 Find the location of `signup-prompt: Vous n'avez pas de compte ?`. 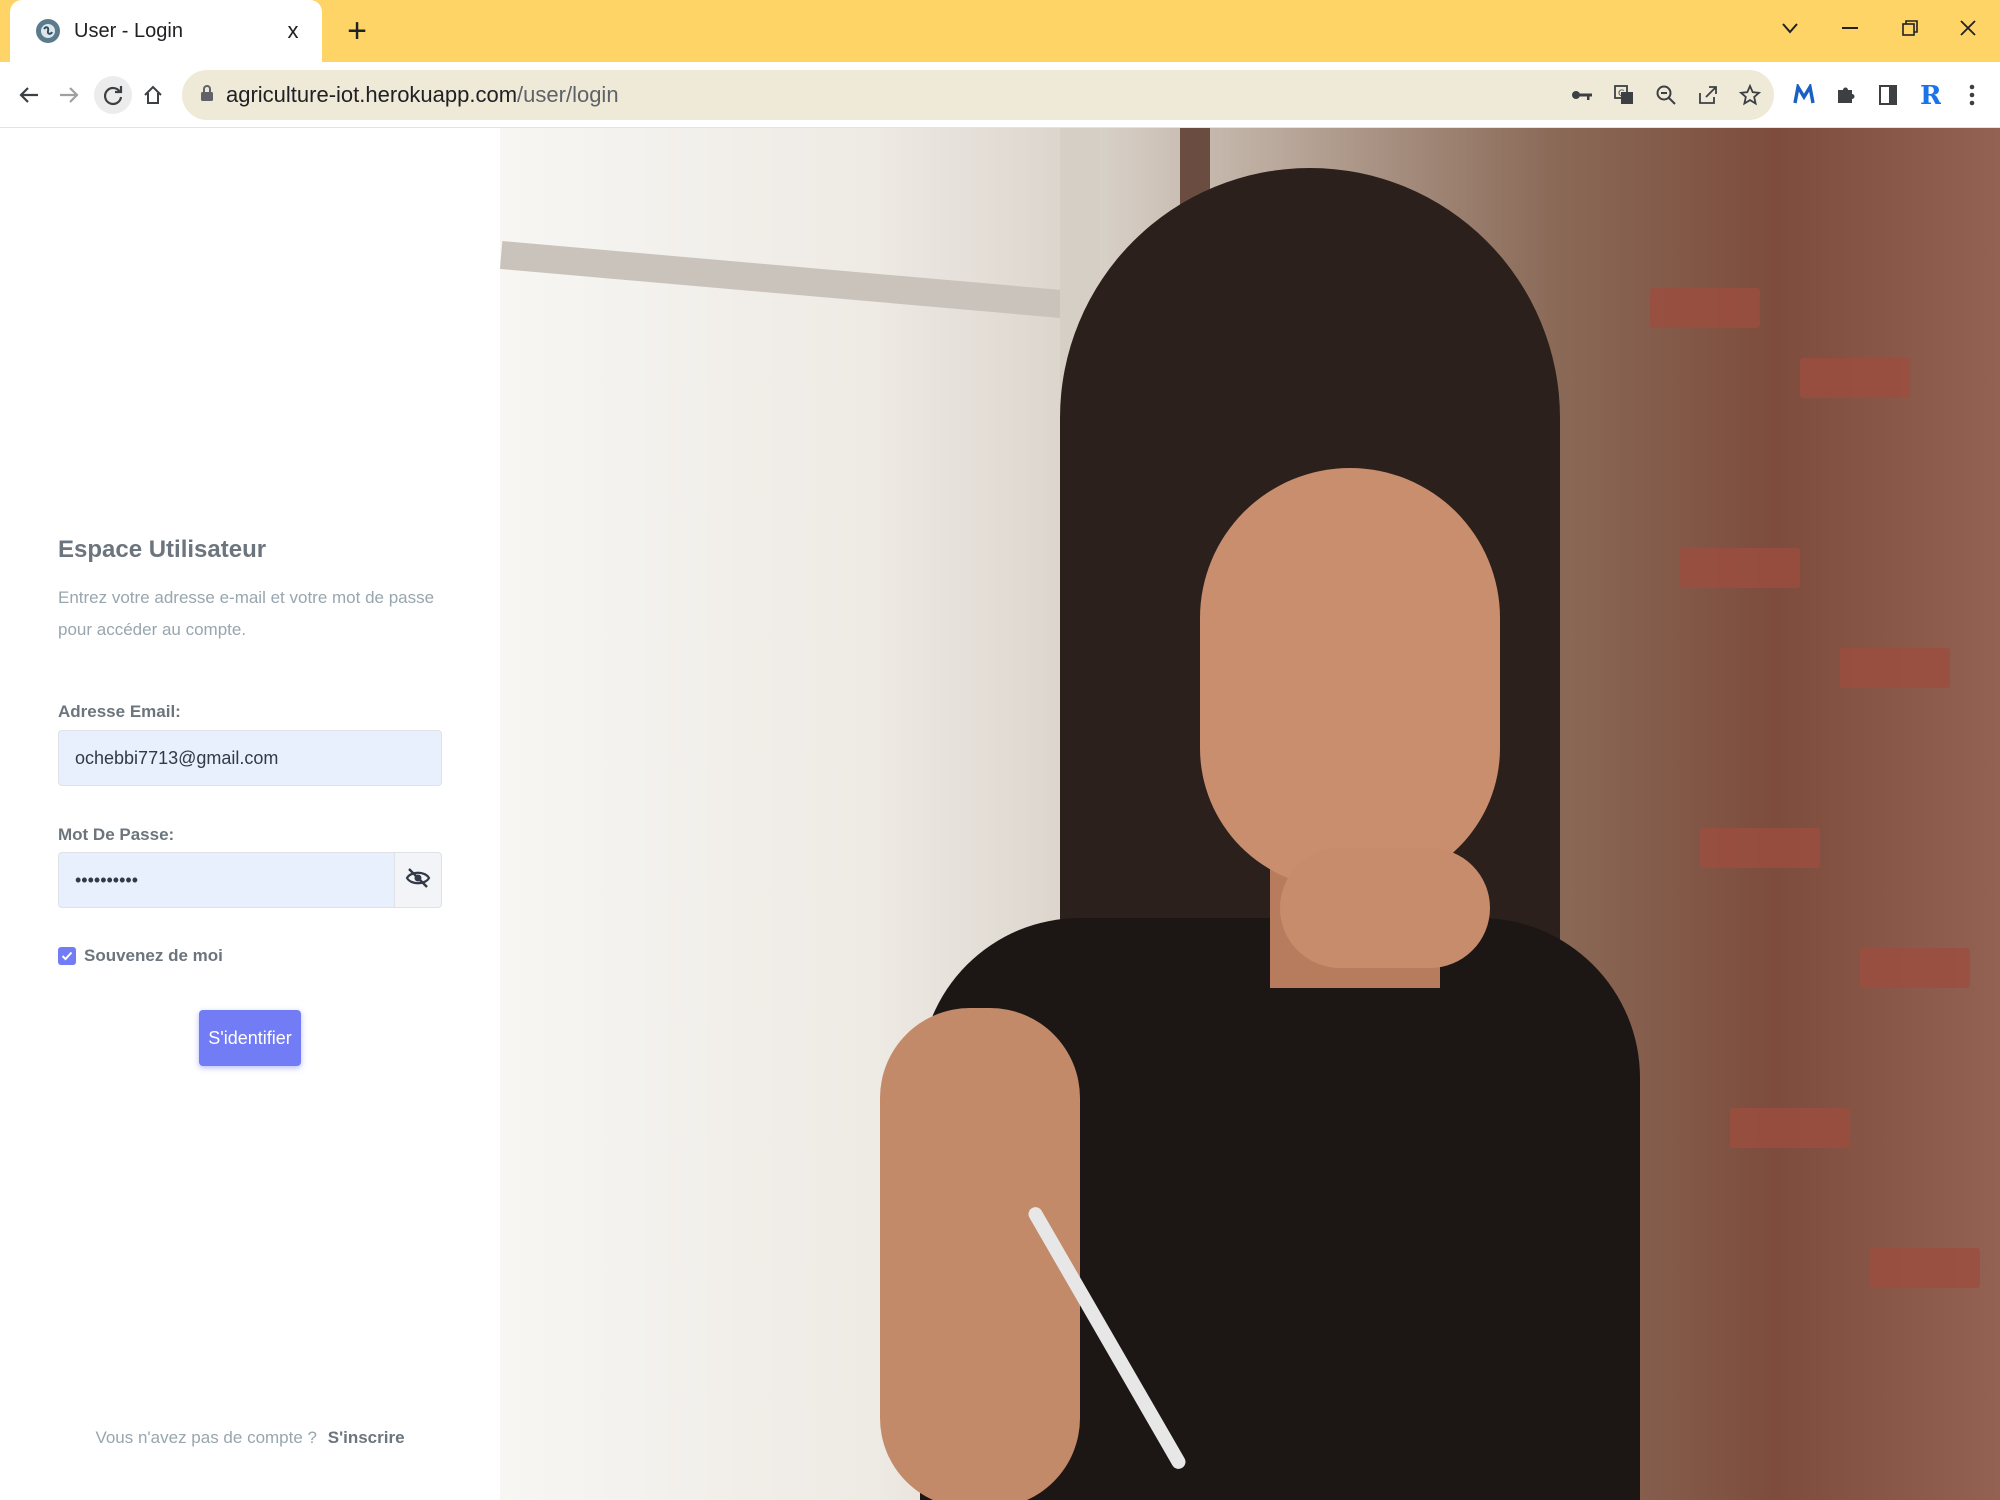

signup-prompt: Vous n'avez pas de compte ? is located at coordinates (206, 1437).